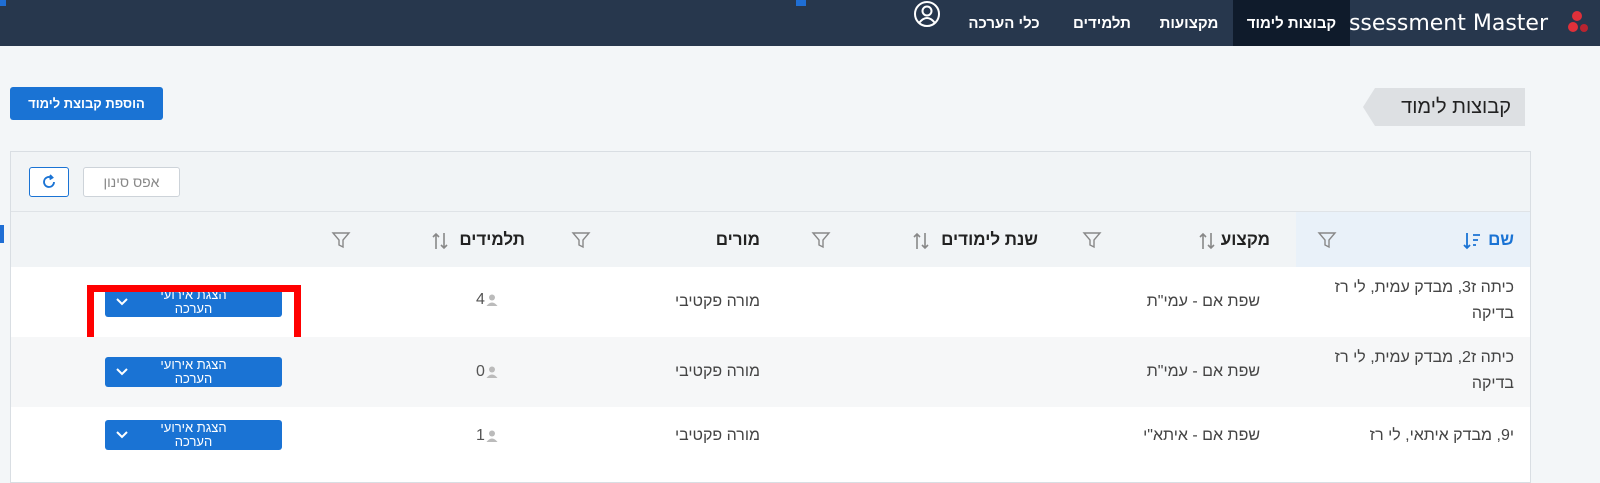 This screenshot has height=483, width=1600. What do you see at coordinates (770, 239) in the screenshot?
I see `table-header: שם מקצוע שנת לימודים מורים תלמידים` at bounding box center [770, 239].